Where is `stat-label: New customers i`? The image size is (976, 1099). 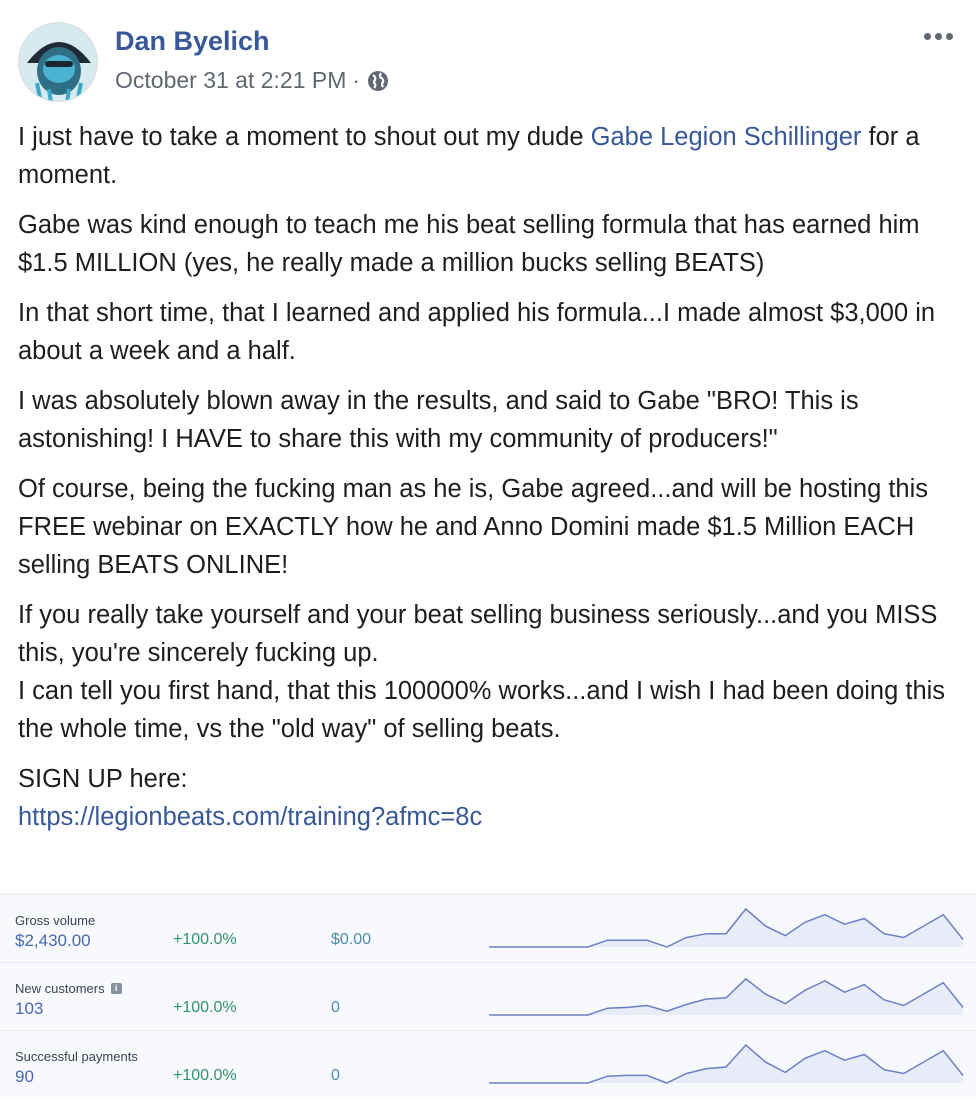
stat-label: New customers i is located at coordinates (68, 988).